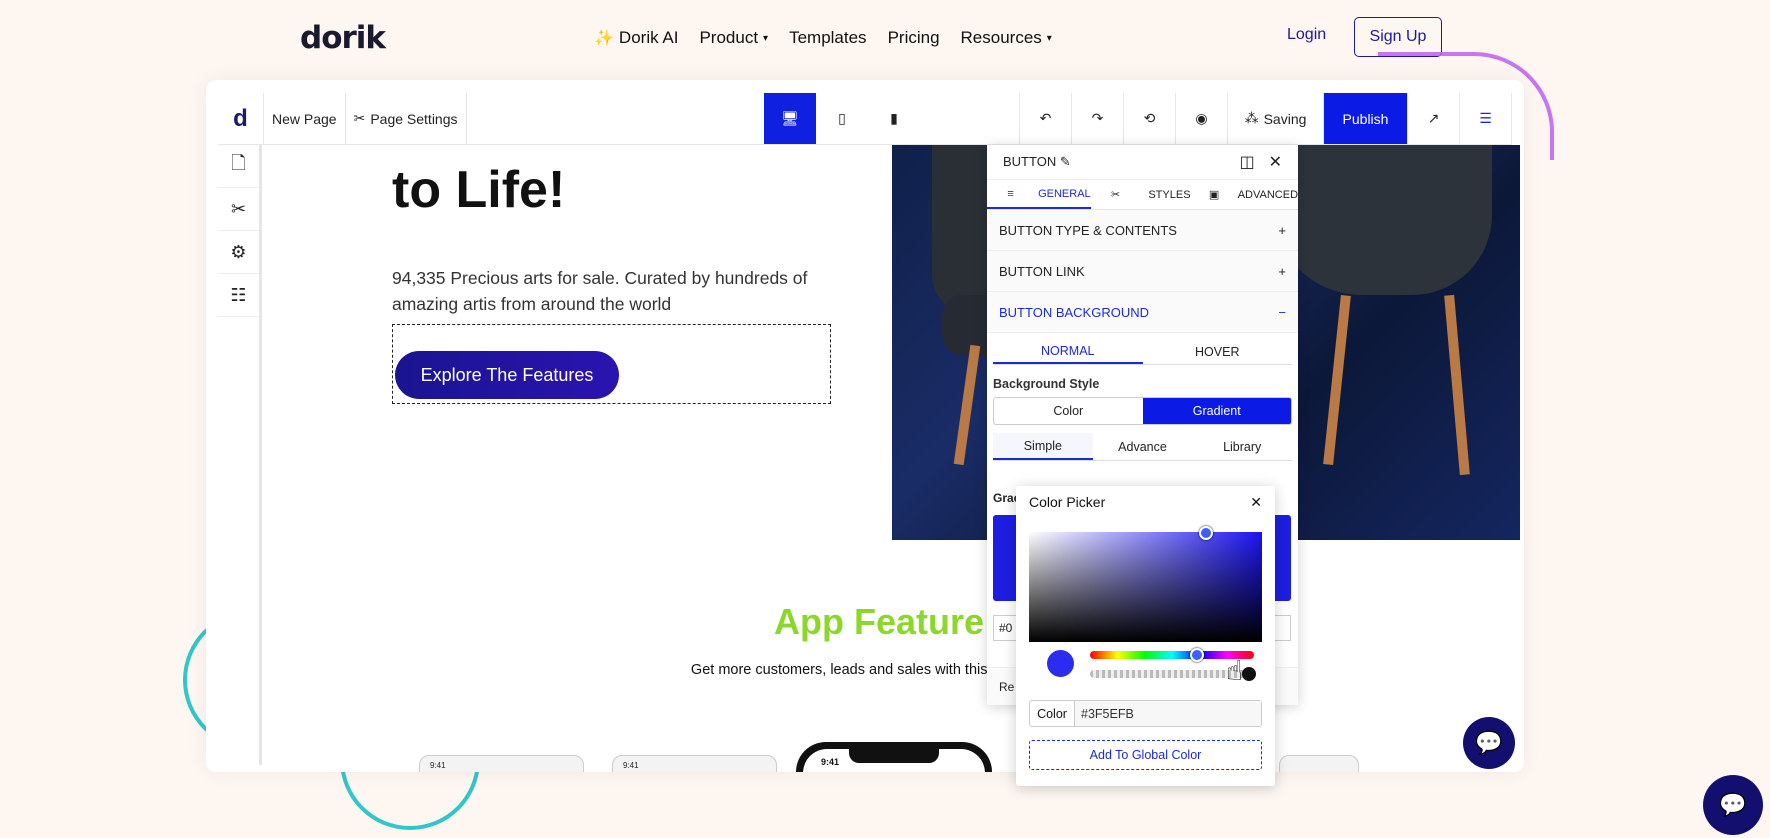  What do you see at coordinates (1197, 655) in the screenshot?
I see `hue-handle` at bounding box center [1197, 655].